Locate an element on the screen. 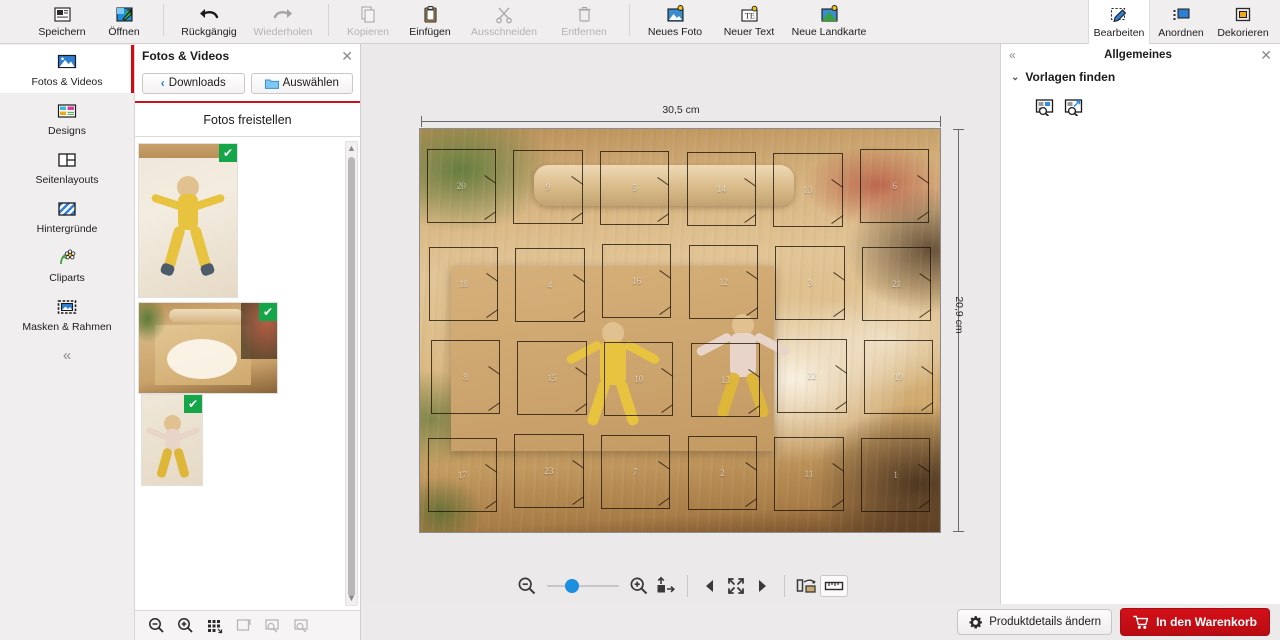 The image size is (1280, 640). tab-anordnen: Anordnen is located at coordinates (1181, 22).